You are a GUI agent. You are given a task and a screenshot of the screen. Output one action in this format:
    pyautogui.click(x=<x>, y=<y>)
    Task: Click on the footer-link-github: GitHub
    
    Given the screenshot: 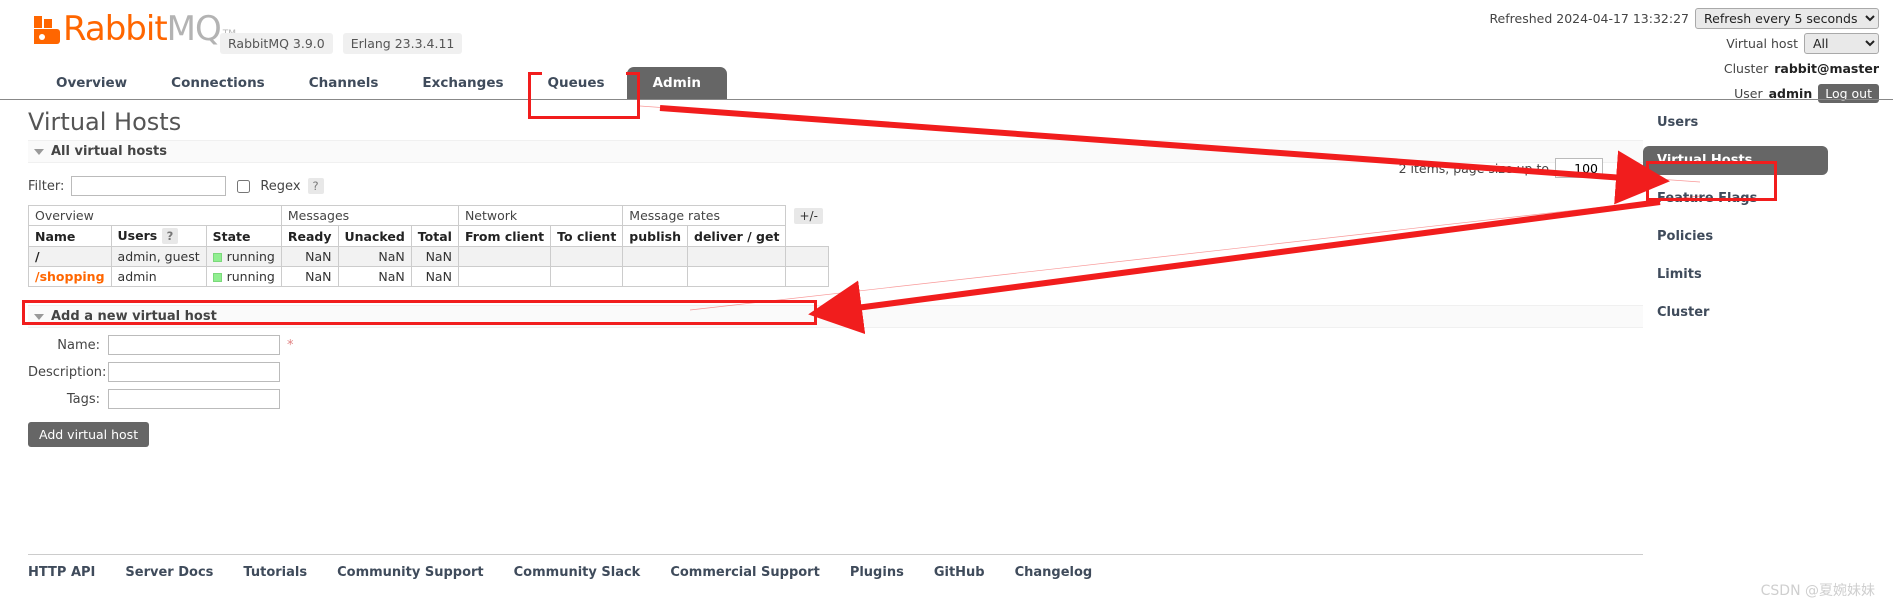 What is the action you would take?
    pyautogui.click(x=959, y=572)
    